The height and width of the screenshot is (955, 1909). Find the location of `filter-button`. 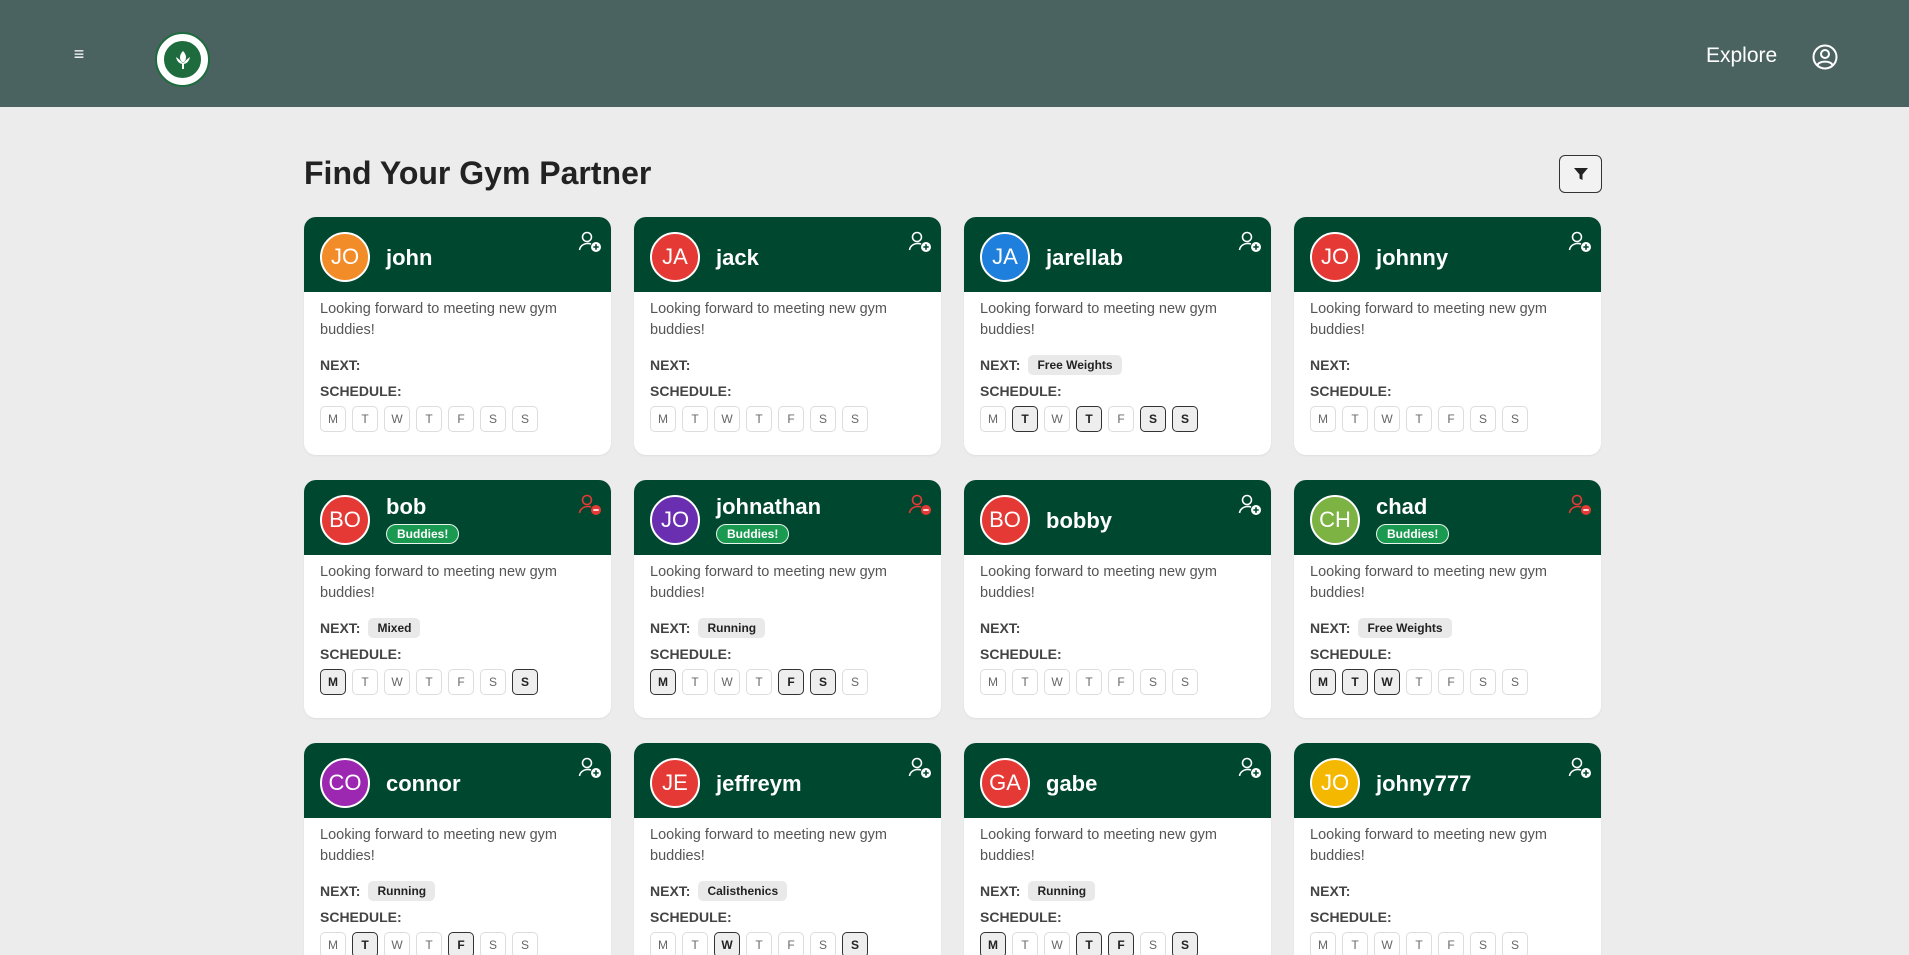

filter-button is located at coordinates (1580, 174).